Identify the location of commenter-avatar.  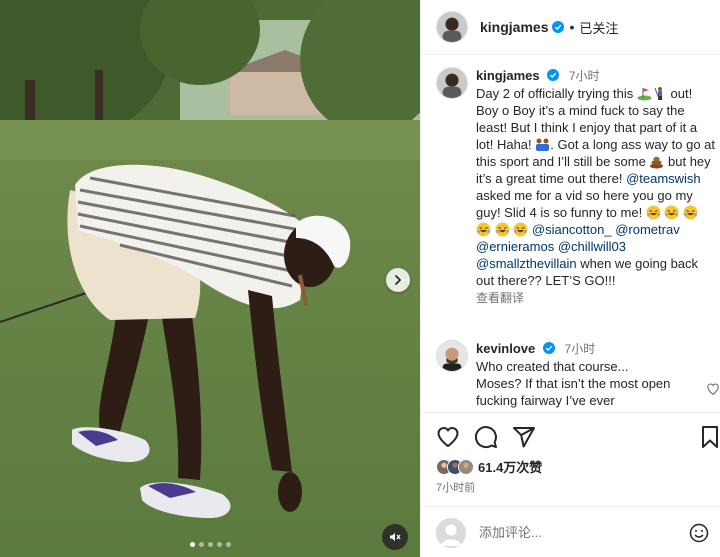
(452, 356).